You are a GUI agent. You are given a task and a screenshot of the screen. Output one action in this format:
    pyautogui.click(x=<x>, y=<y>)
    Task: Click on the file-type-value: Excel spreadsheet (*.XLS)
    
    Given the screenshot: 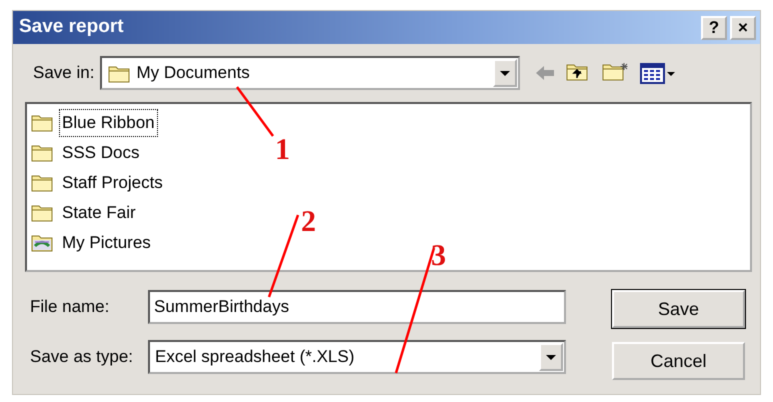 What is the action you would take?
    pyautogui.click(x=255, y=357)
    